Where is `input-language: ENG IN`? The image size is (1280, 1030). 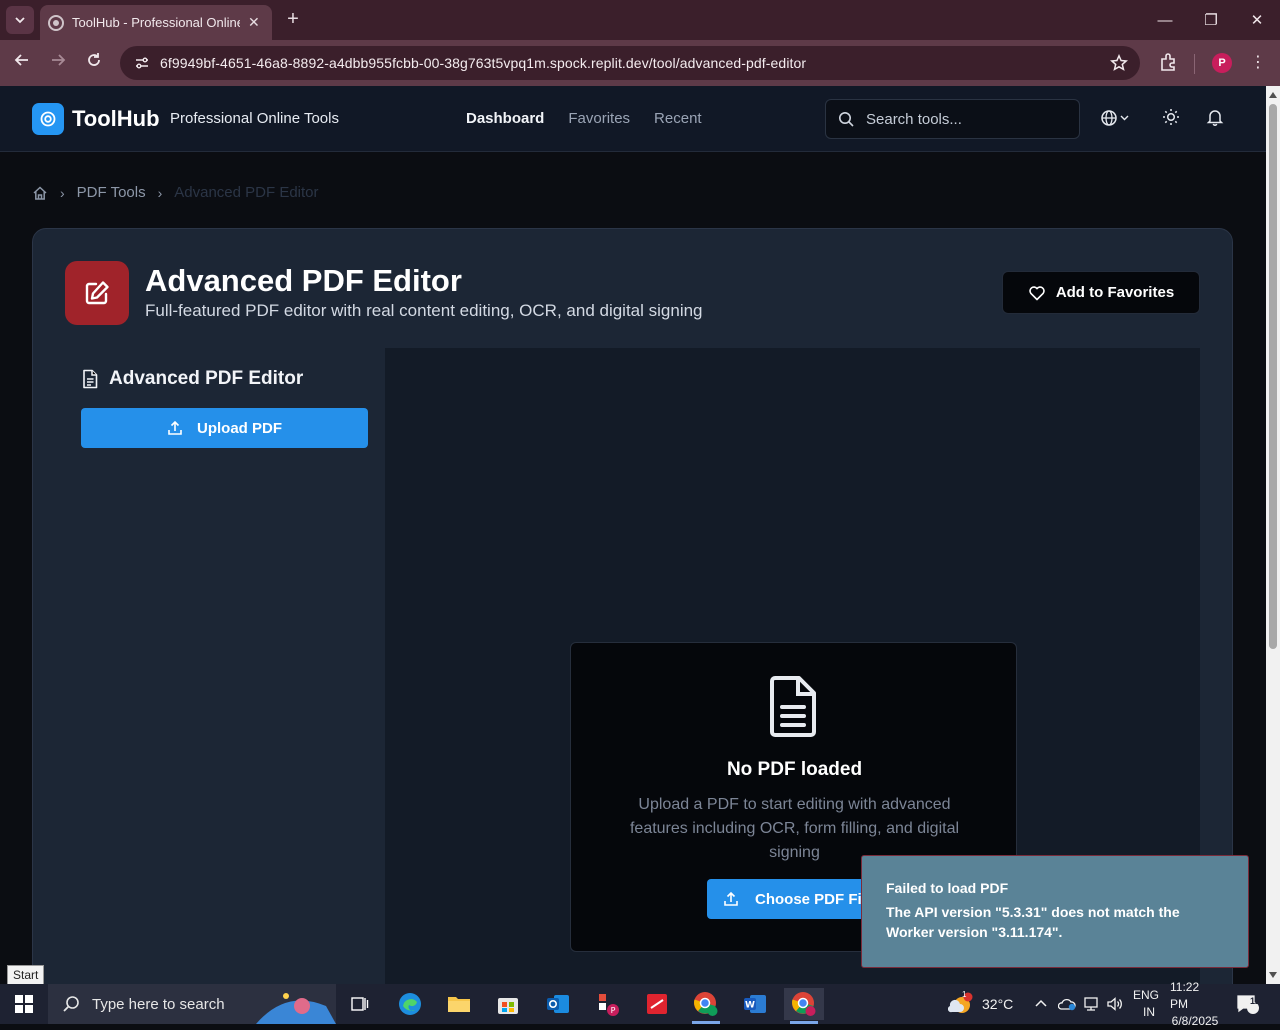
input-language: ENG IN is located at coordinates (1146, 1004).